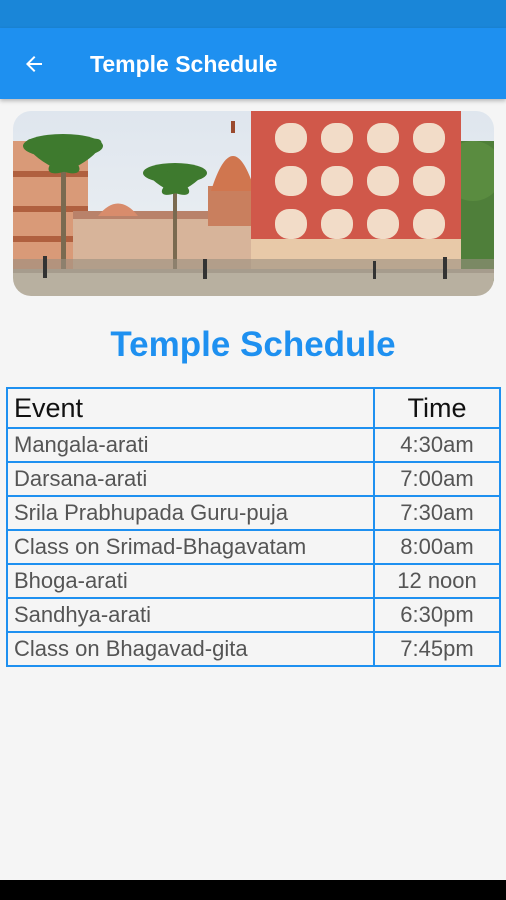 The height and width of the screenshot is (900, 506). Describe the element at coordinates (437, 479) in the screenshot. I see `time-cell: 7:00am` at that location.